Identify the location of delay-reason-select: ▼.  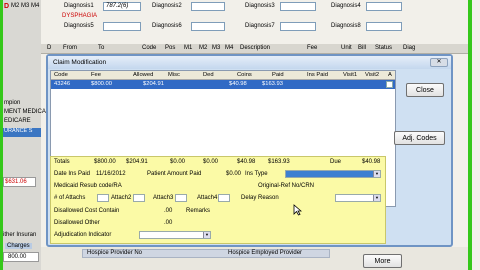
(358, 198).